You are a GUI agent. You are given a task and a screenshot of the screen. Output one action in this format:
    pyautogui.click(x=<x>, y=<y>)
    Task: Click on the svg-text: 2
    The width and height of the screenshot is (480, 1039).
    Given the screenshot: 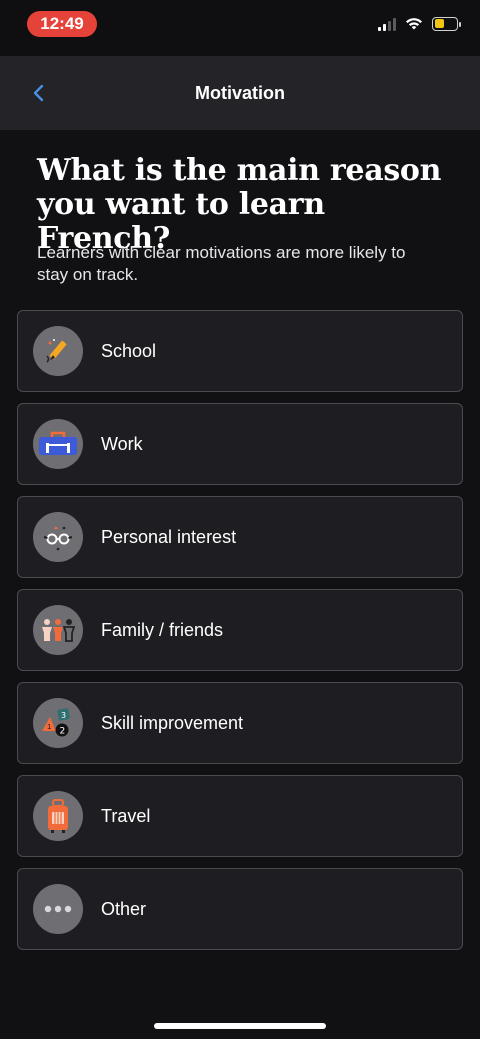 What is the action you would take?
    pyautogui.click(x=63, y=732)
    